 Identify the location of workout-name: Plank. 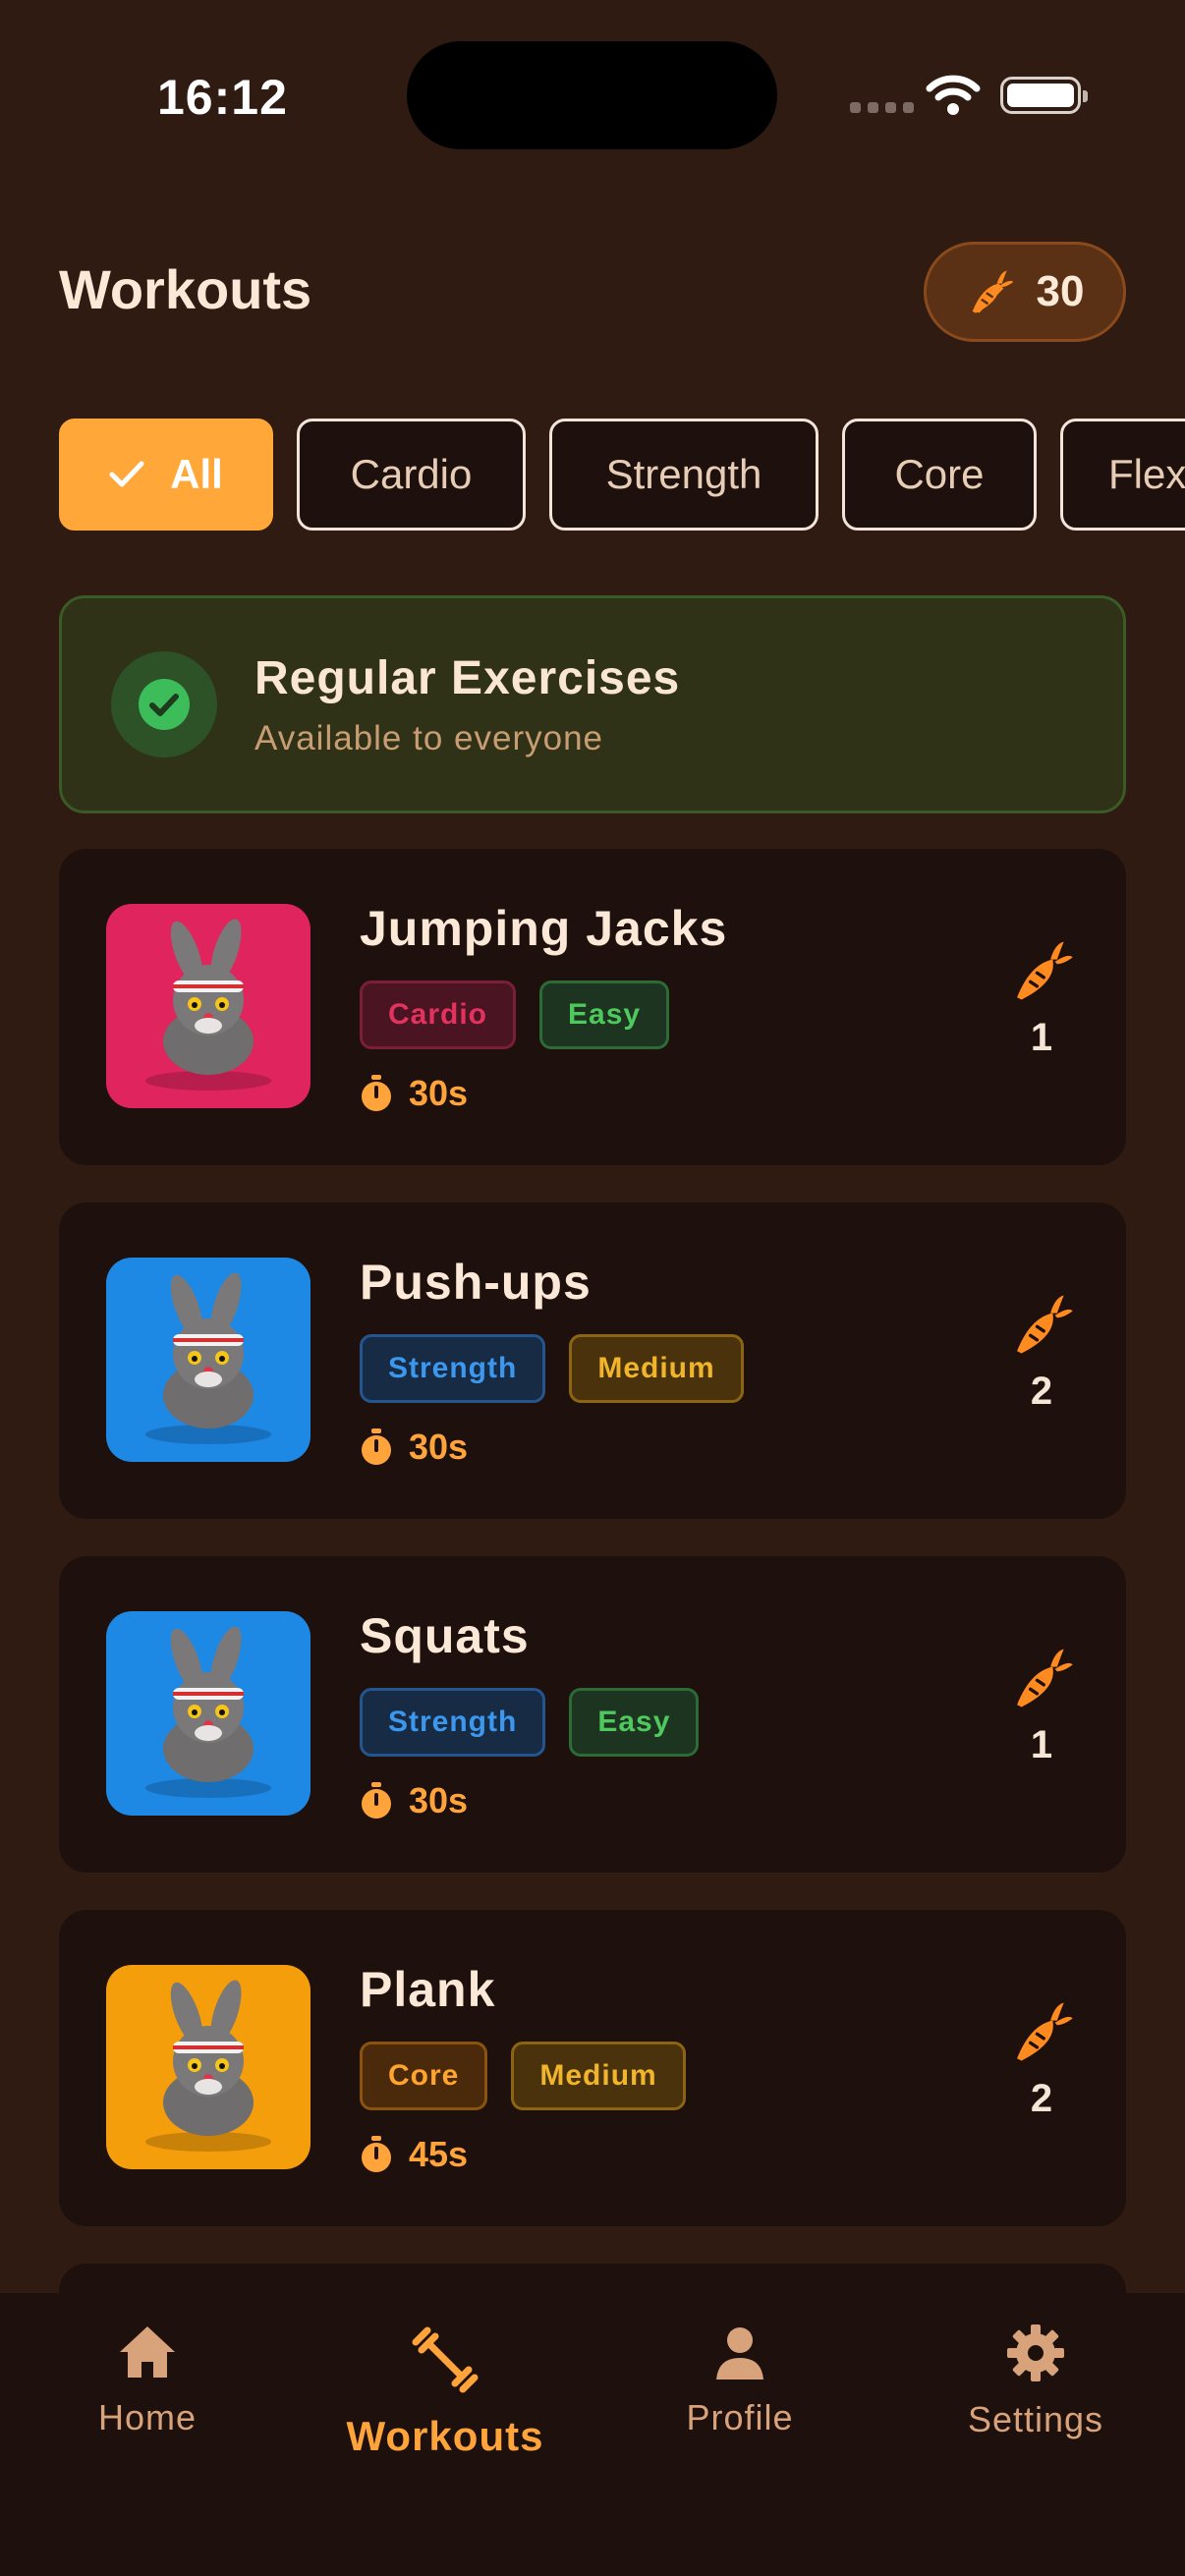
(428, 1989).